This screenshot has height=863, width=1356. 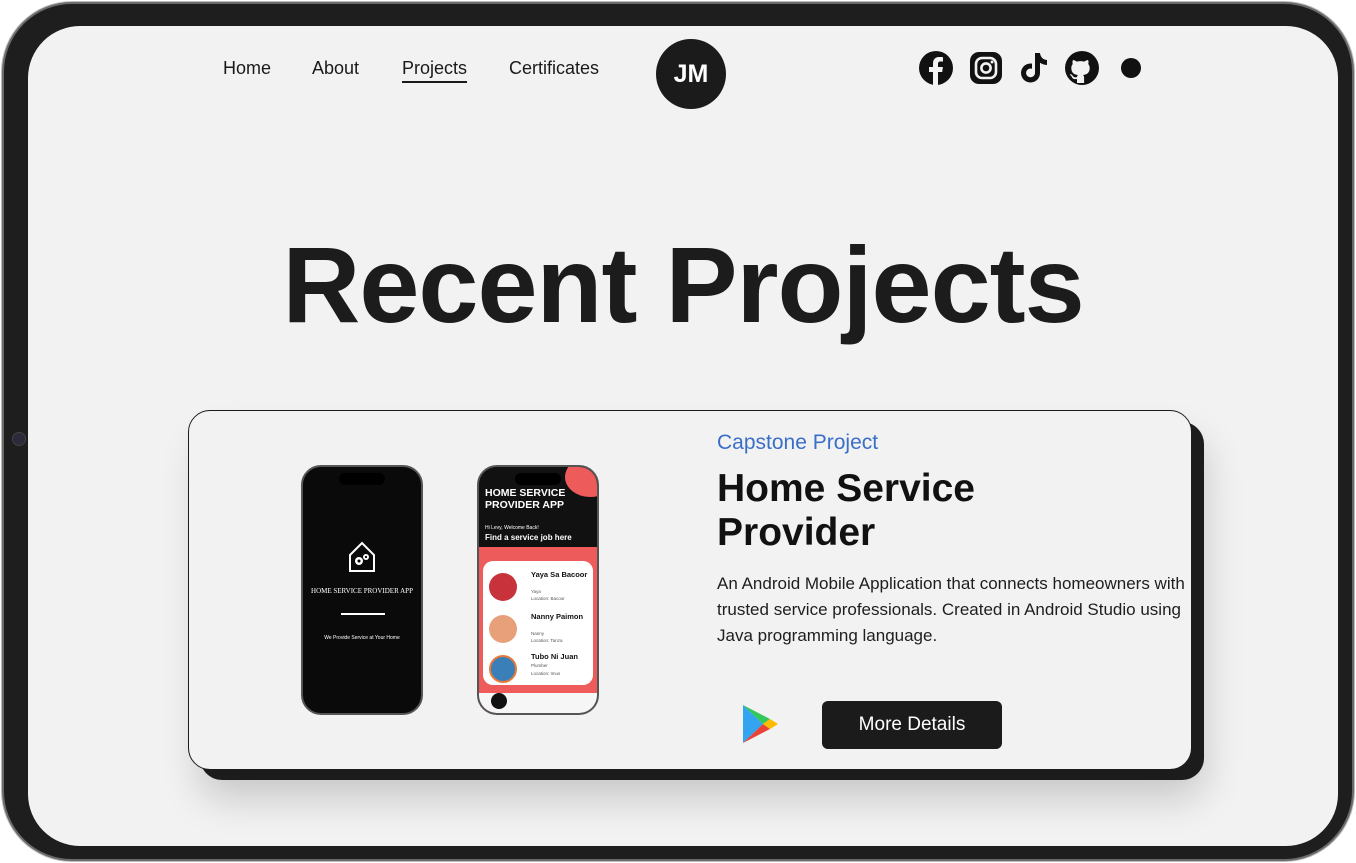 I want to click on list-item: Yaya Sa Bacoor Yaya Location: Bacoor, so click(x=539, y=589).